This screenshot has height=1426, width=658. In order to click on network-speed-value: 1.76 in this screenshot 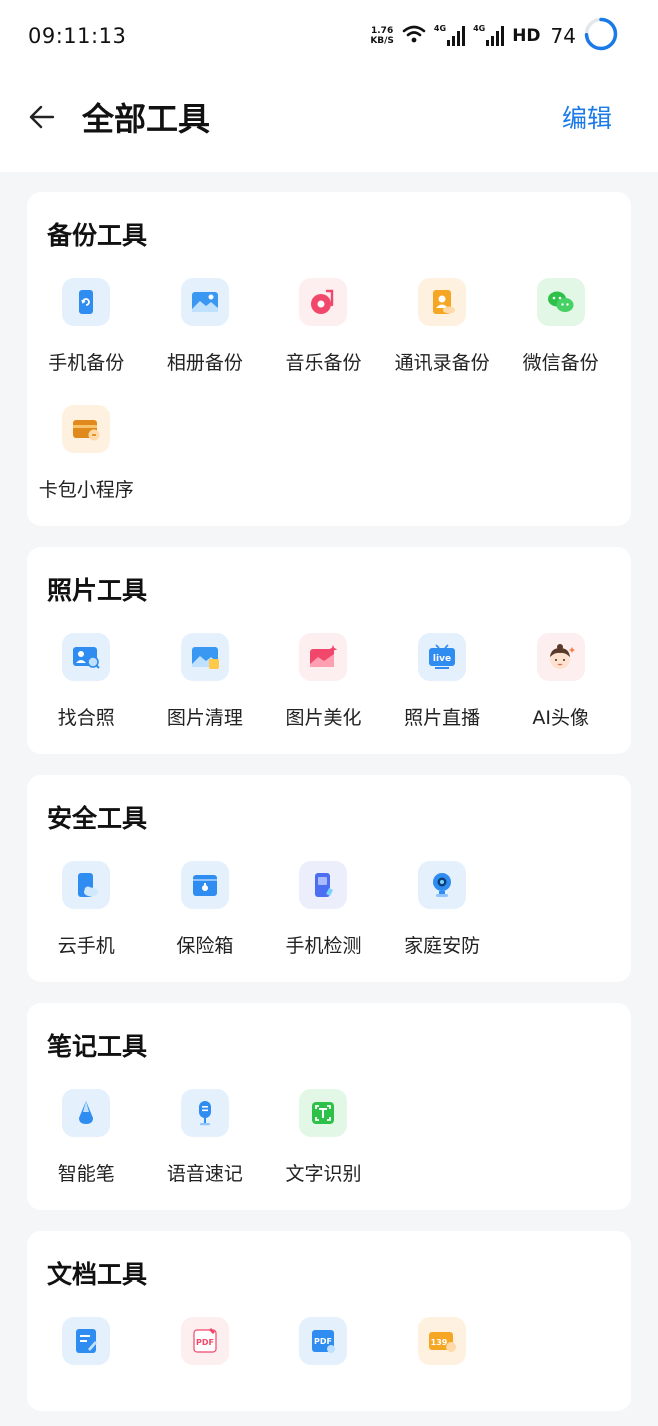, I will do `click(382, 31)`.